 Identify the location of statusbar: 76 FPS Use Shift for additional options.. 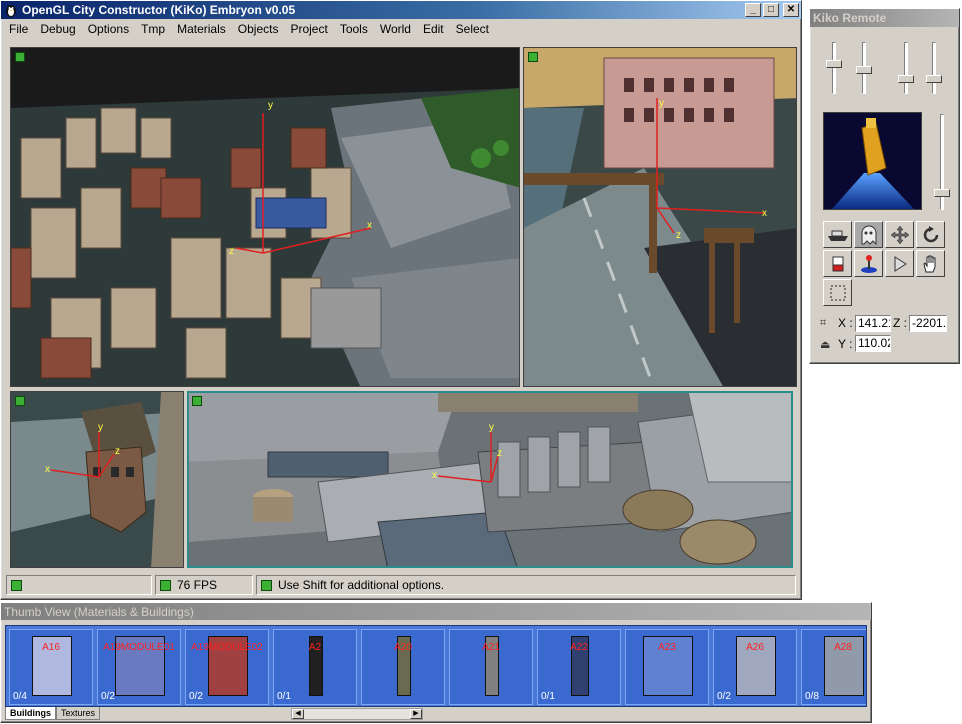
(402, 585).